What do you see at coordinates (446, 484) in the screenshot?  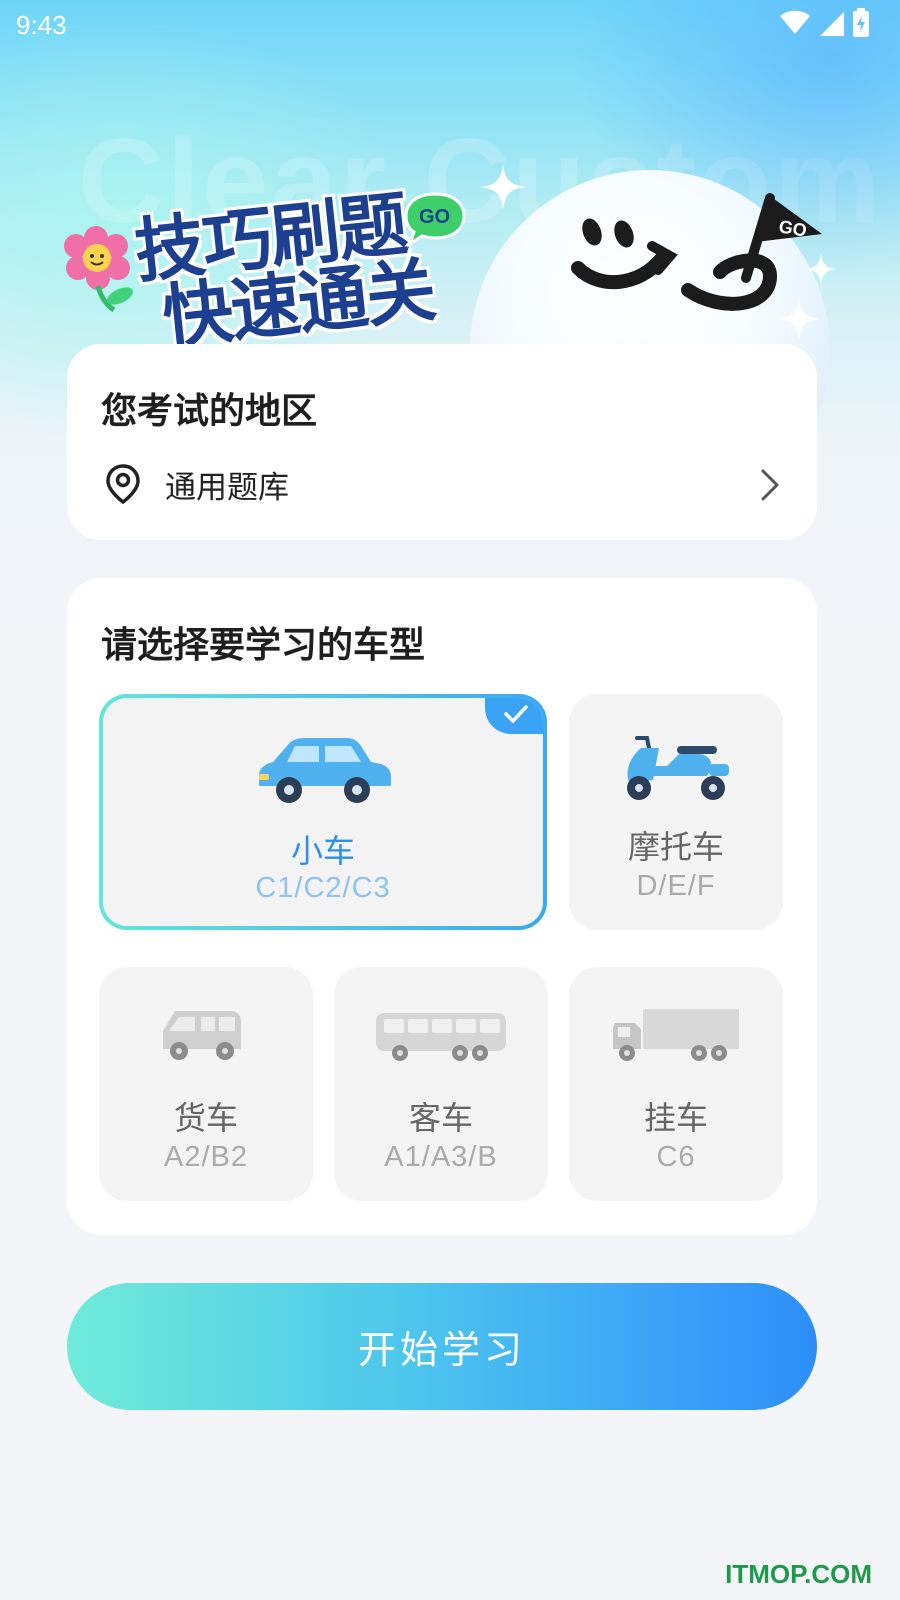 I see `region-selector: 通用题库` at bounding box center [446, 484].